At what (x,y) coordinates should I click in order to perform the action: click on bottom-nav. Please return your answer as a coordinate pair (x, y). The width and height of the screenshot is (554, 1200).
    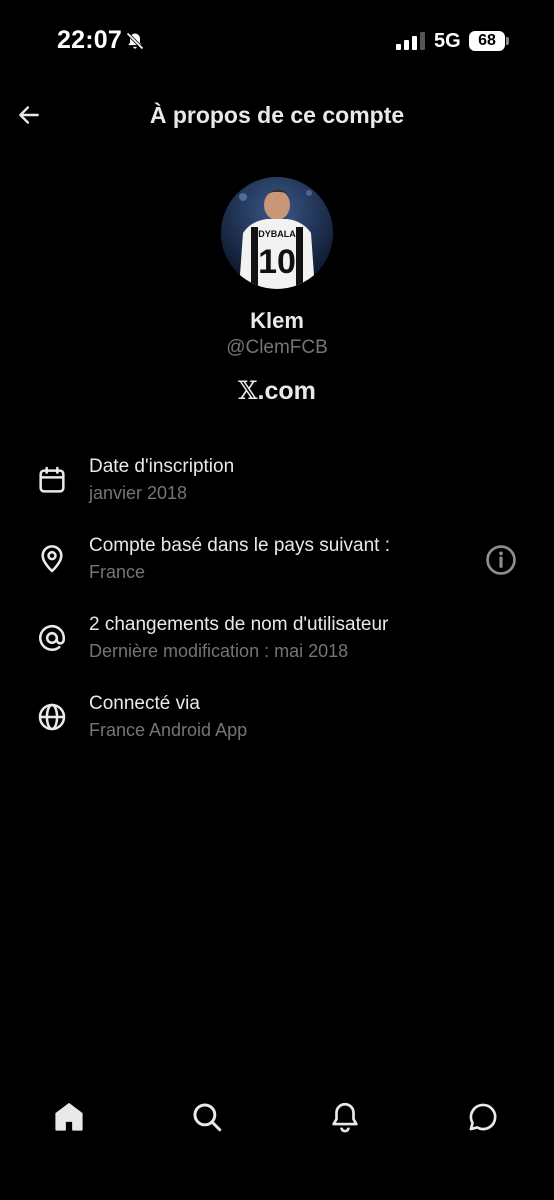
    Looking at the image, I should click on (277, 1118).